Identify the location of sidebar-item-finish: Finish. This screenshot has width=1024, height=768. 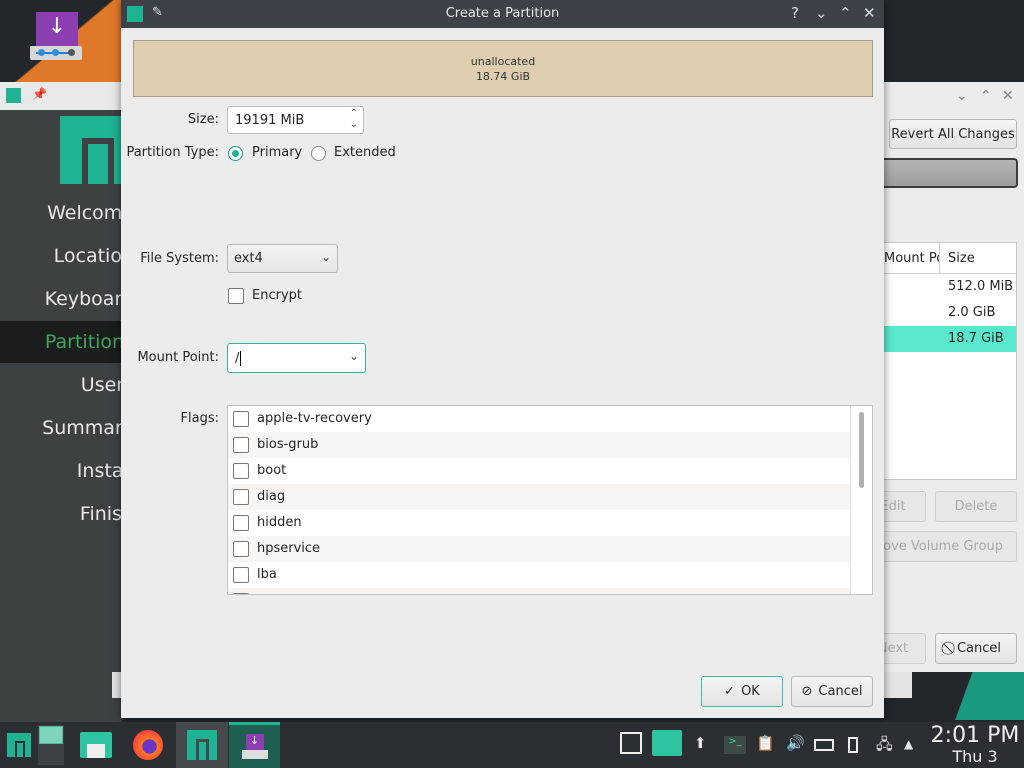
(61, 514).